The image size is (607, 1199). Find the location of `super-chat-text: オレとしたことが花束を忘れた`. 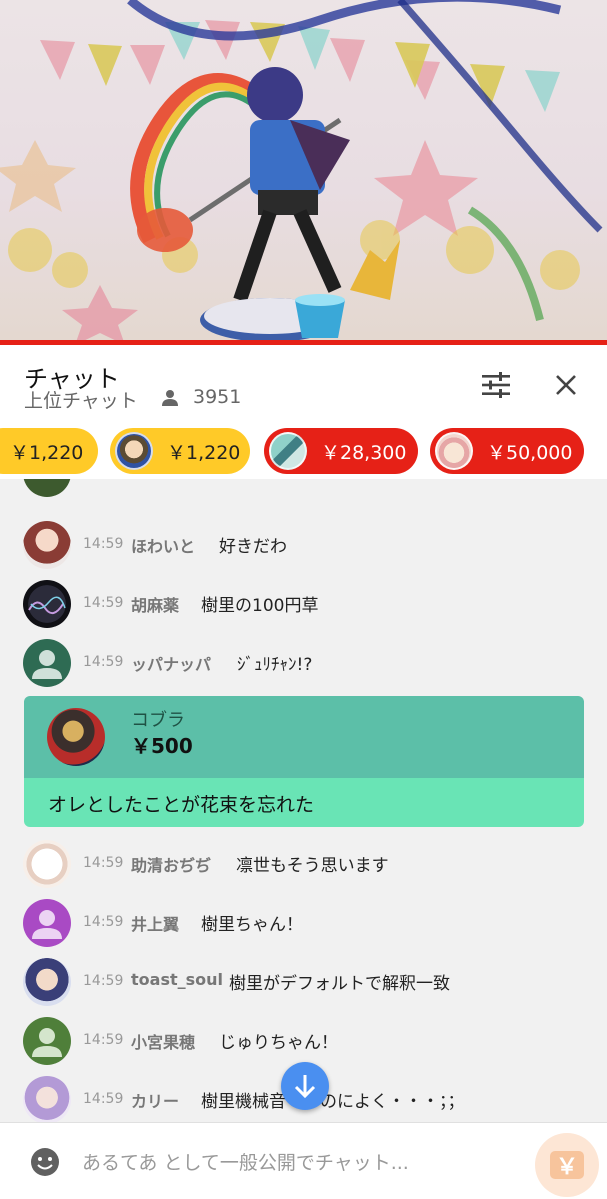

super-chat-text: オレとしたことが花束を忘れた is located at coordinates (181, 805).